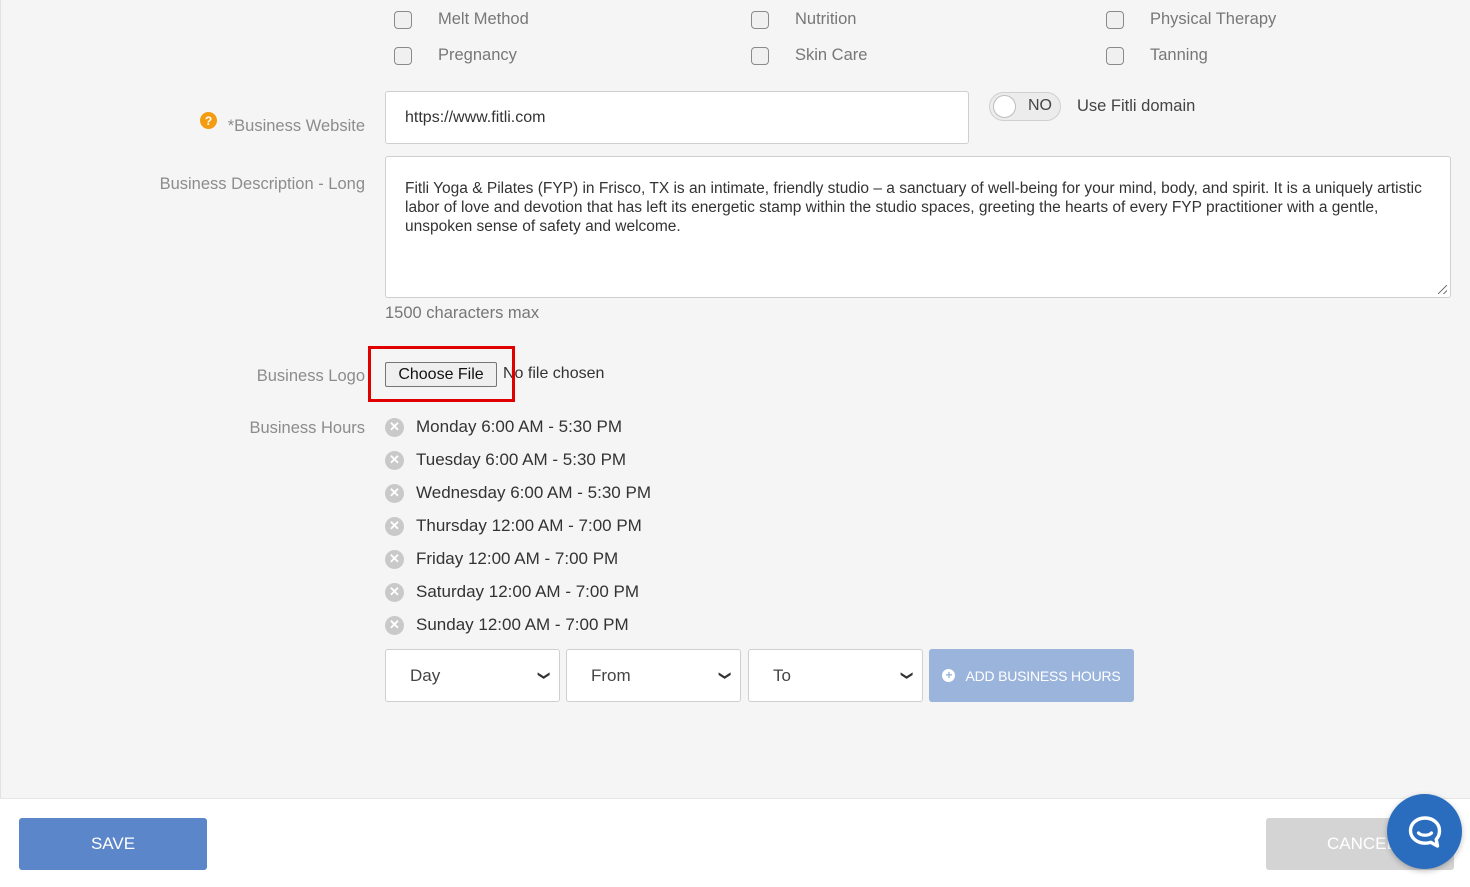  I want to click on toggle-state: NO, so click(1040, 105).